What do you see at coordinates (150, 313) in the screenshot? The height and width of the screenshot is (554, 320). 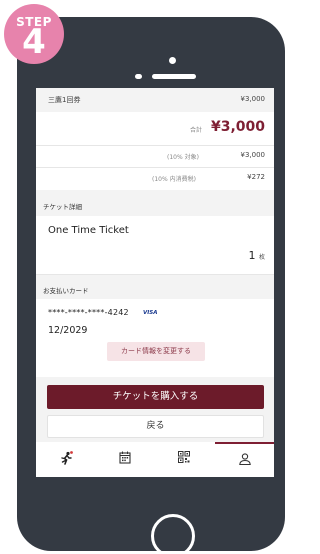 I see `visa-brand-icon: VISA` at bounding box center [150, 313].